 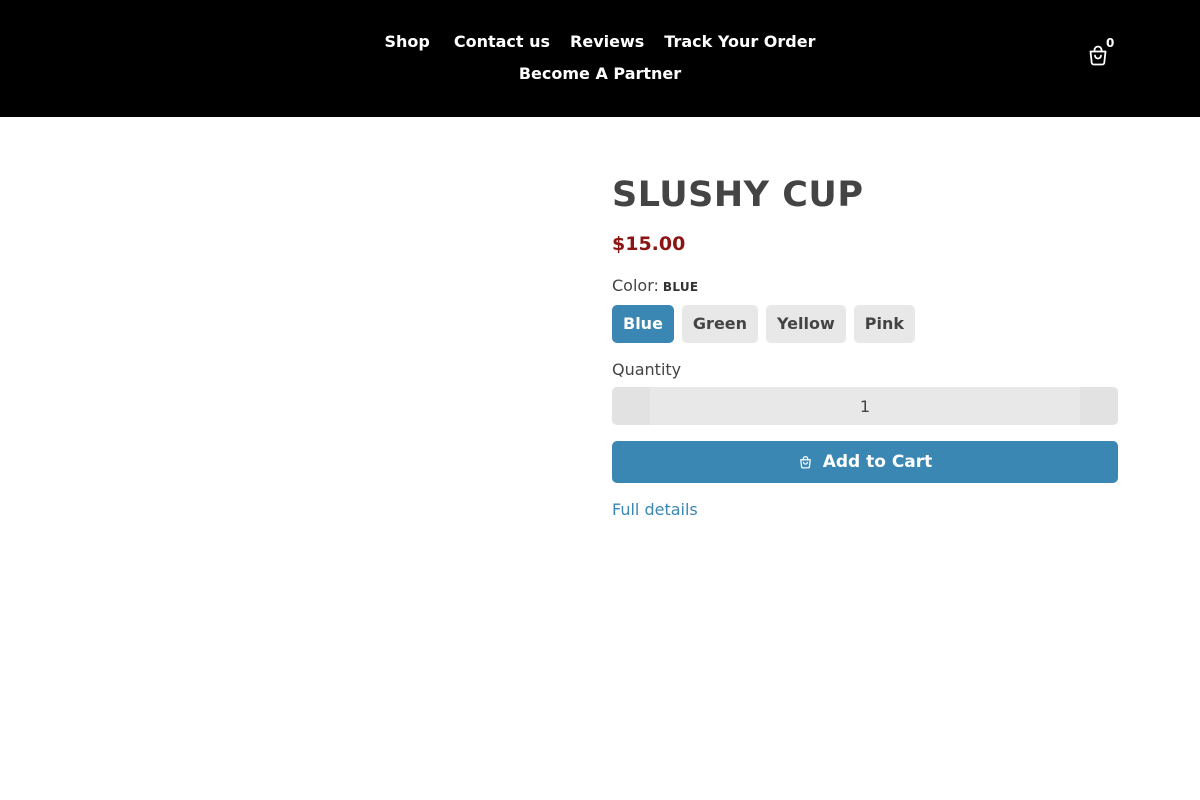 I want to click on color-label: Color:, so click(x=635, y=285).